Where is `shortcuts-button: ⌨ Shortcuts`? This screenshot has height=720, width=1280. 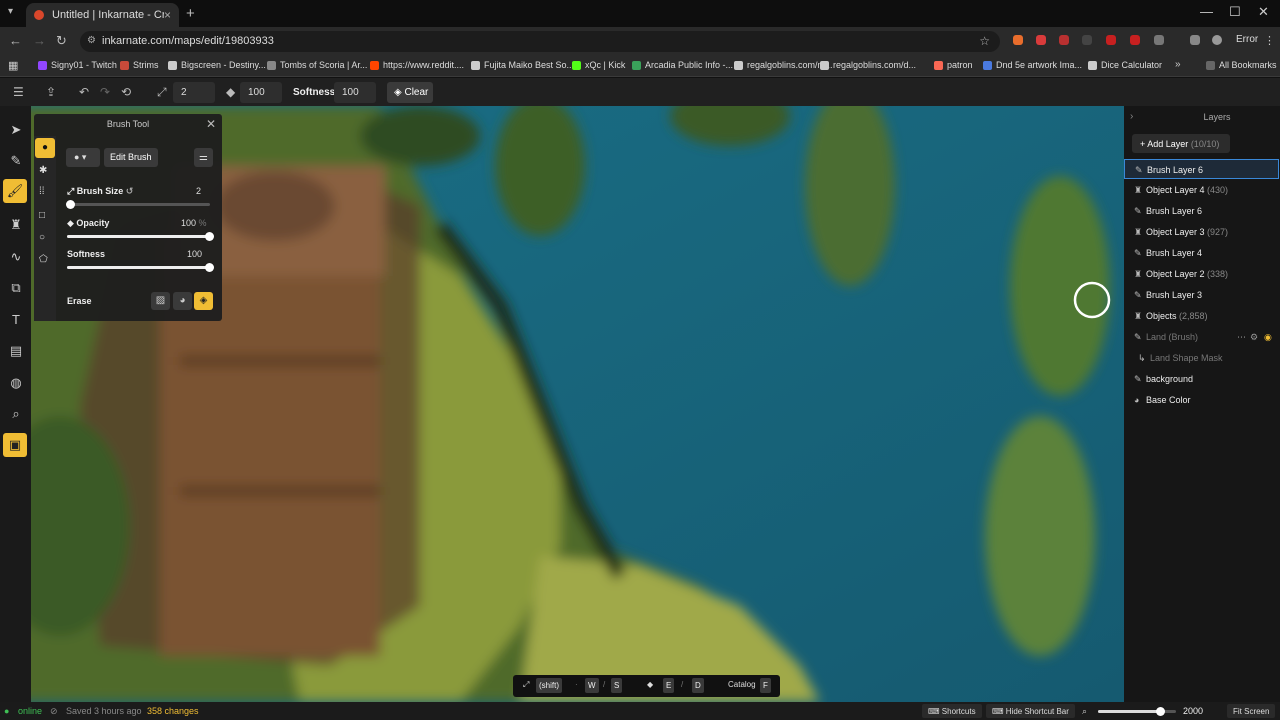
shortcuts-button: ⌨ Shortcuts is located at coordinates (952, 711).